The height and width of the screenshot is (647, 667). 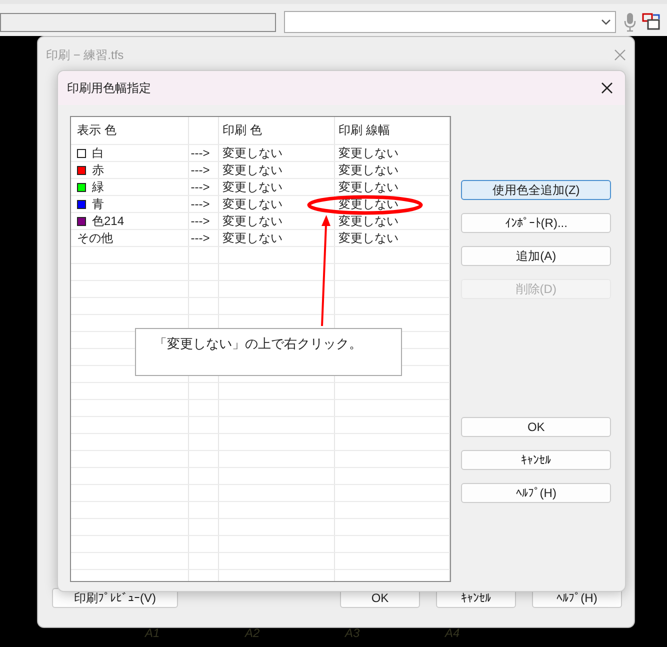 What do you see at coordinates (98, 153) in the screenshot?
I see `table-cell: 白` at bounding box center [98, 153].